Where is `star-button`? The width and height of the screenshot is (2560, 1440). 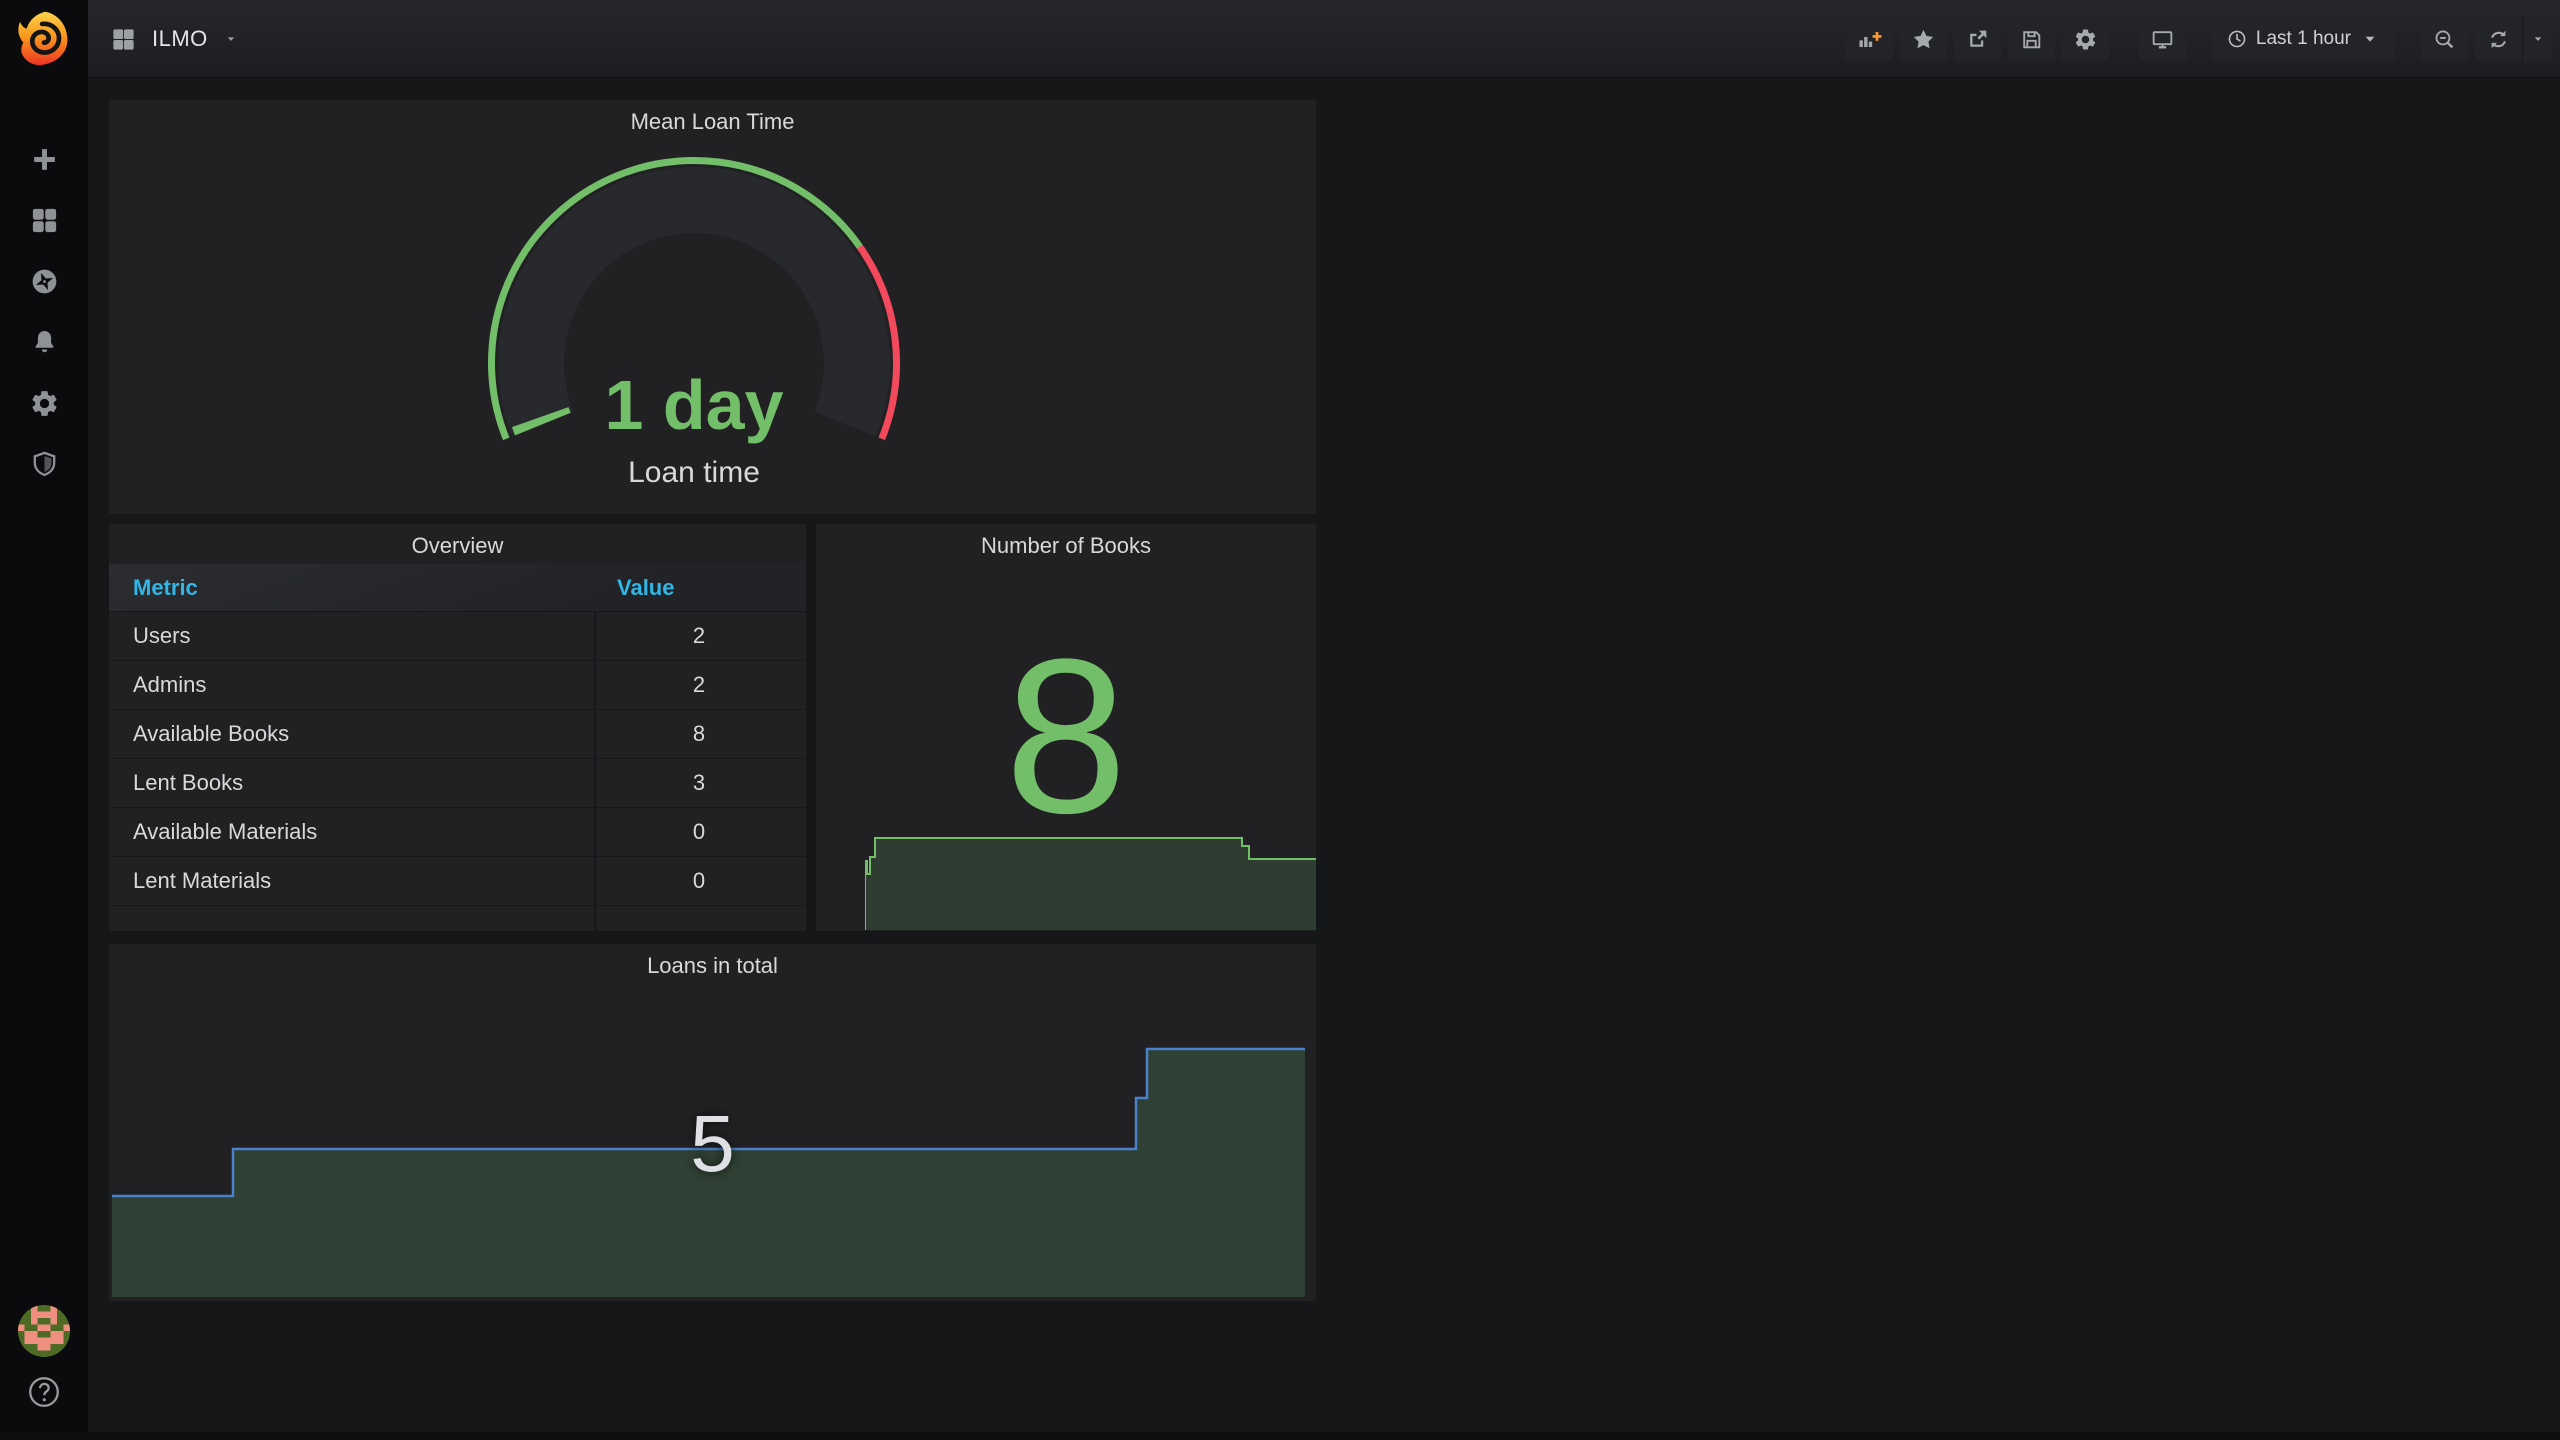 star-button is located at coordinates (1923, 39).